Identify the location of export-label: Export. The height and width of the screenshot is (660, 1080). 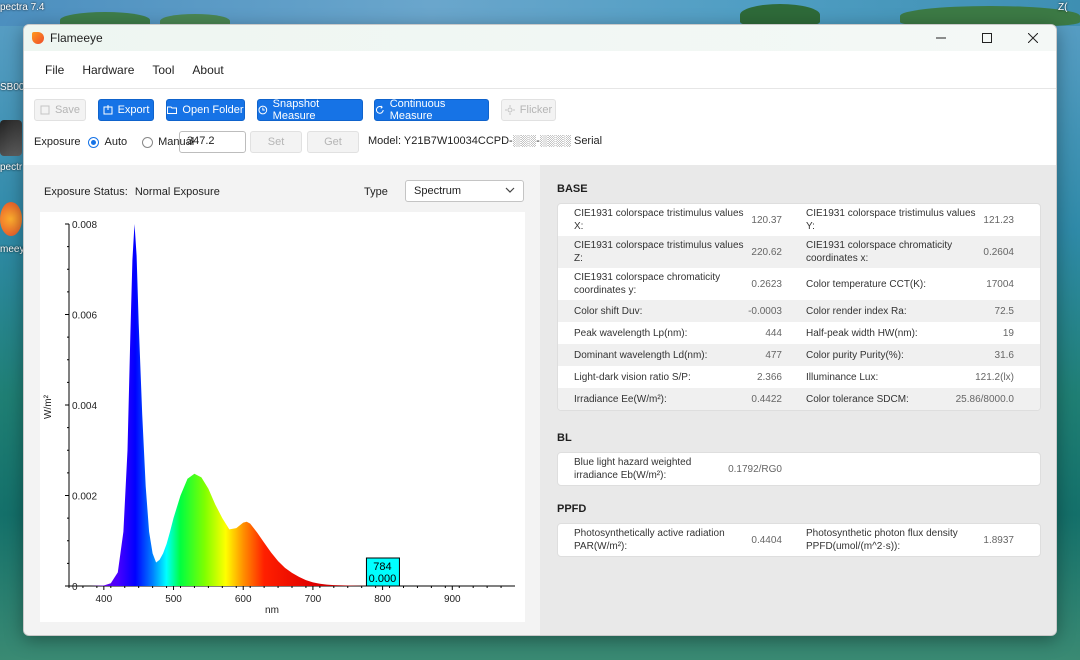
(133, 110).